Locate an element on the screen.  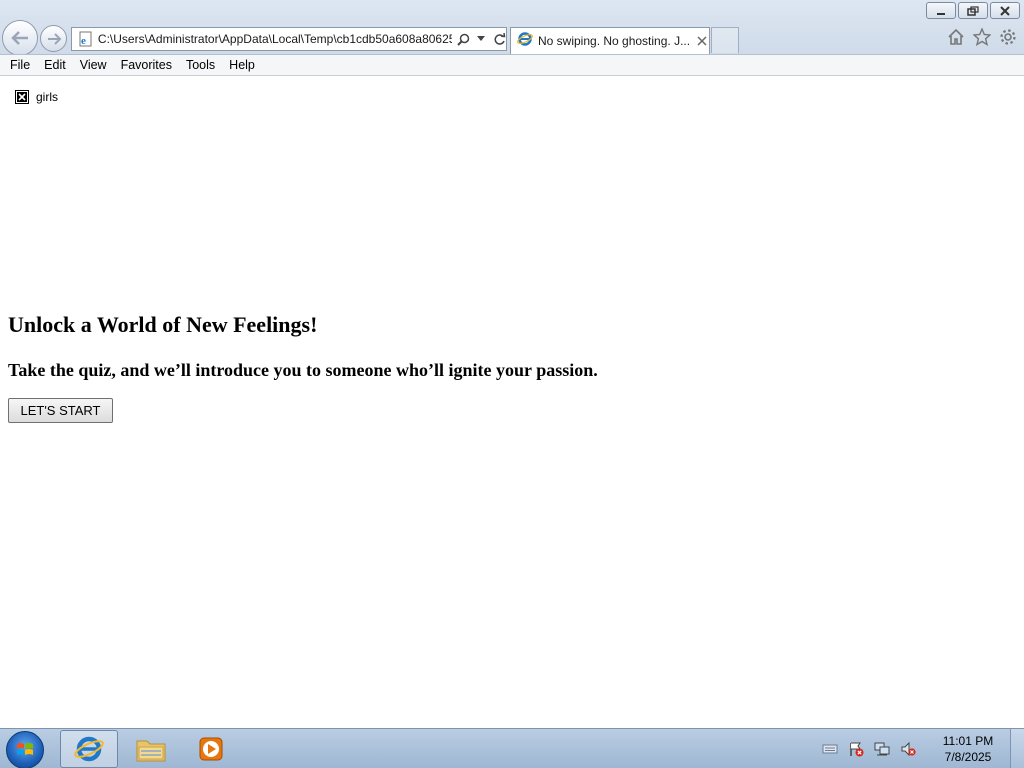
system-tray is located at coordinates (869, 749).